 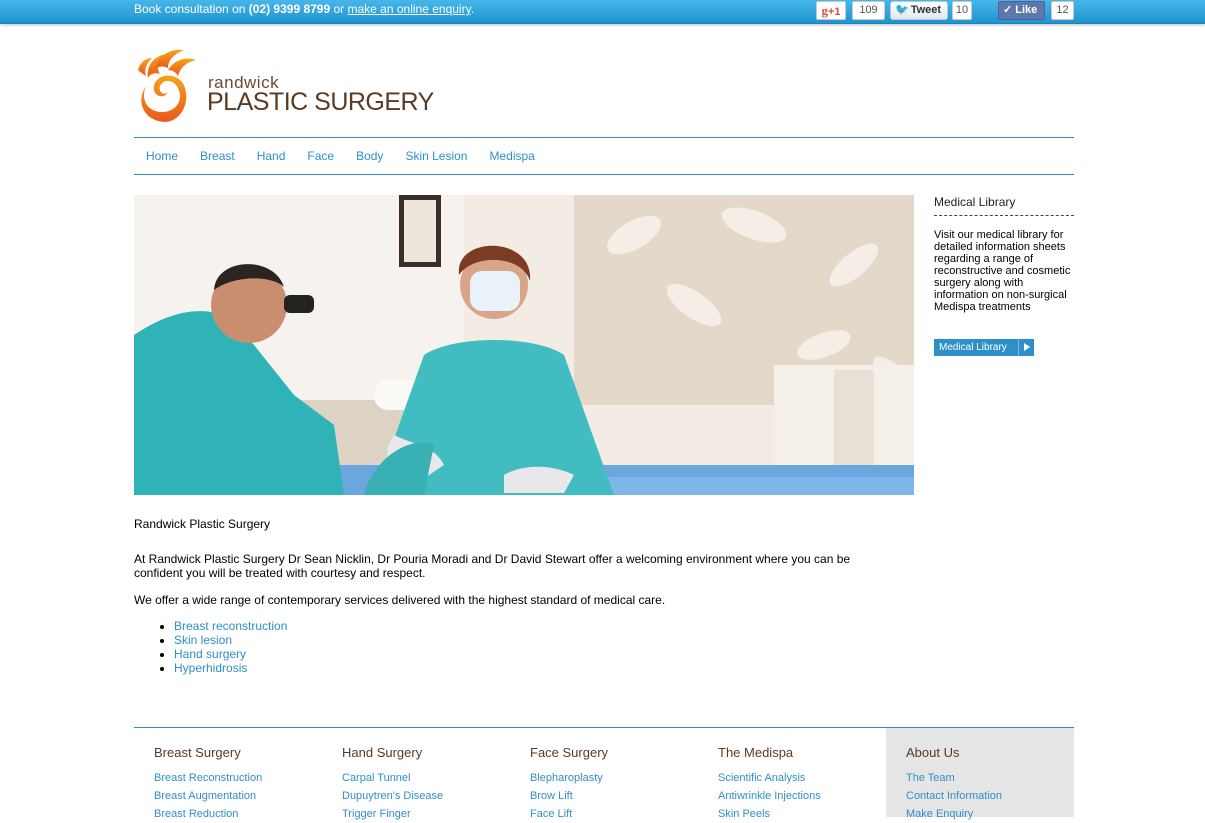 I want to click on gplus-count: 109, so click(x=868, y=10).